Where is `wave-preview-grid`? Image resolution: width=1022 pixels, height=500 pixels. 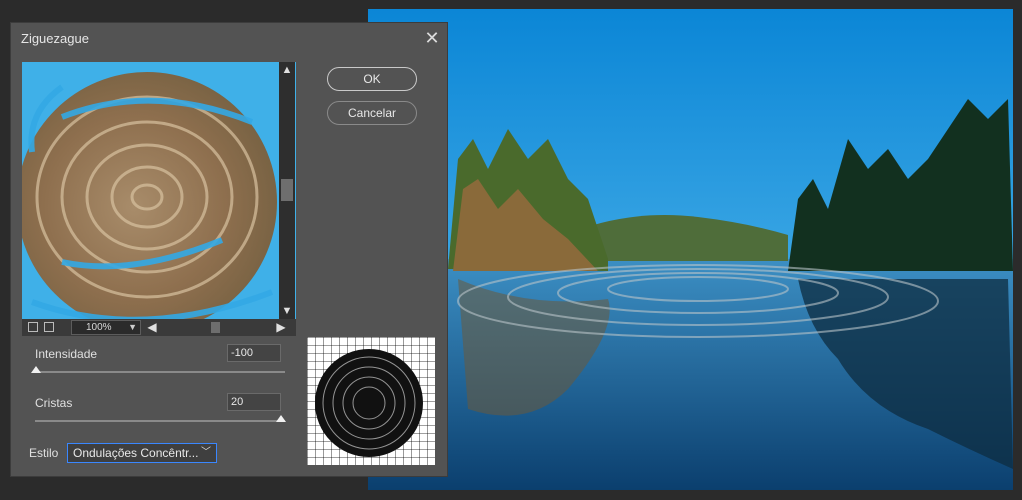
wave-preview-grid is located at coordinates (371, 401).